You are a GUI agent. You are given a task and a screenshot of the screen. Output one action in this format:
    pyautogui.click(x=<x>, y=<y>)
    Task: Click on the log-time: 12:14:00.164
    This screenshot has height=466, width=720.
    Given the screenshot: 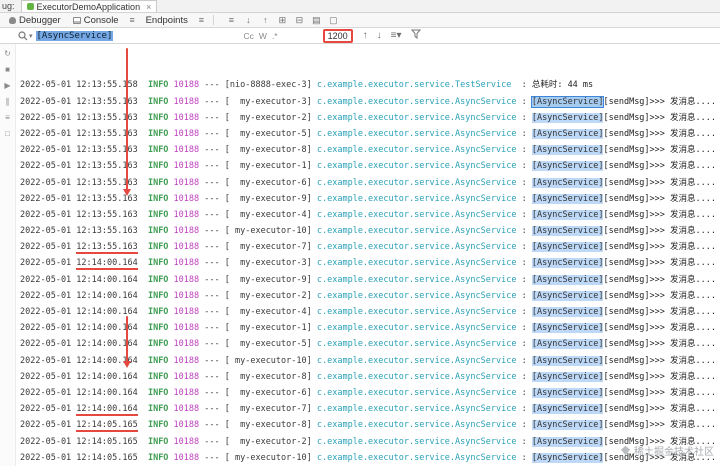 What is the action you would take?
    pyautogui.click(x=107, y=360)
    